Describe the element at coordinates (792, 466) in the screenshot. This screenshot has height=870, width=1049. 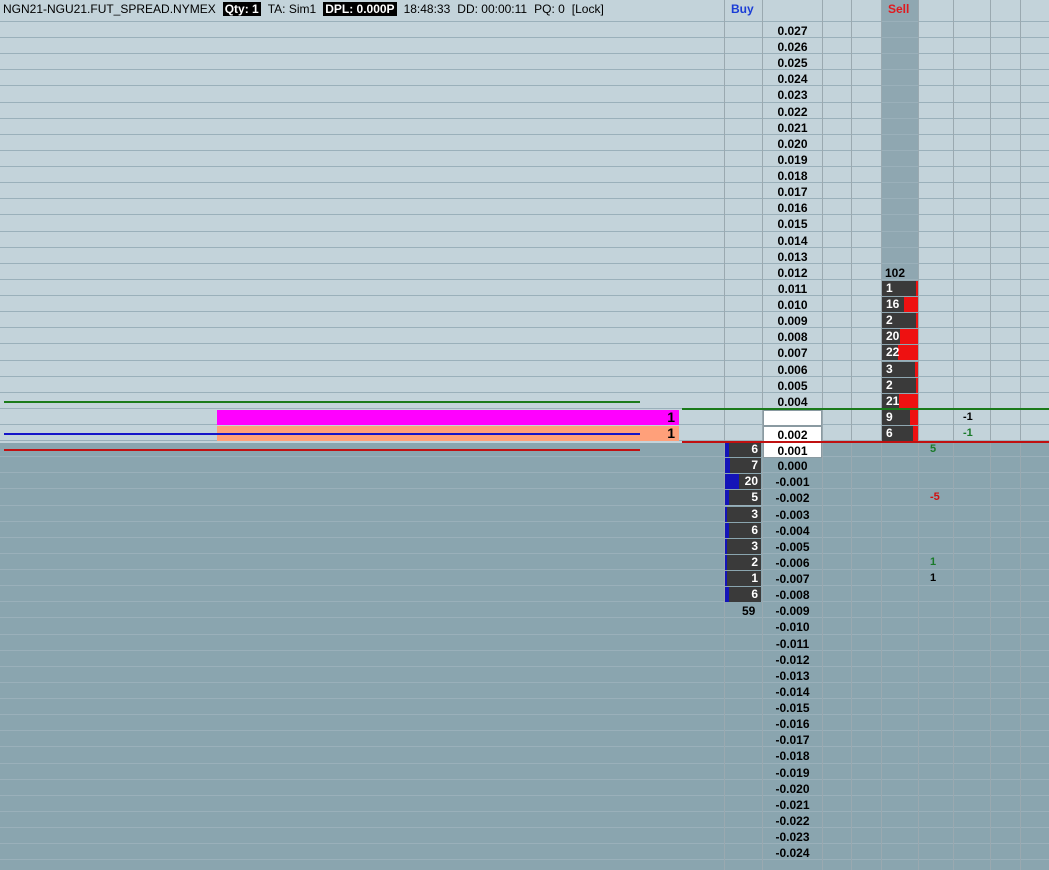
I see `price-cell: 0.000` at that location.